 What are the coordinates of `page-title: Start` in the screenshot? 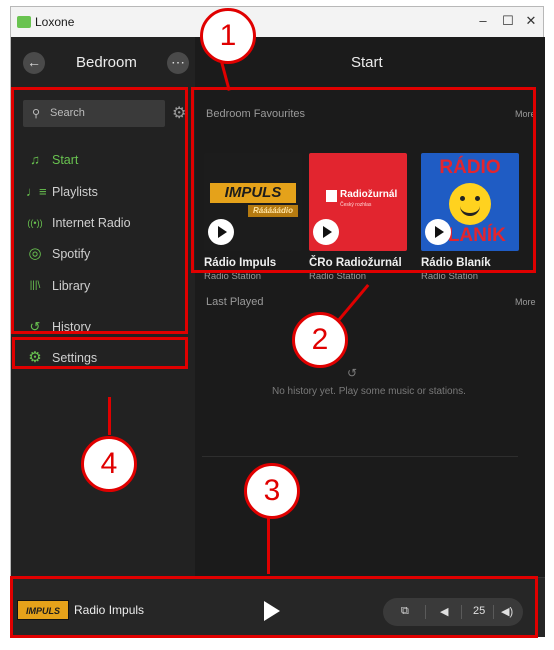 It's located at (367, 62).